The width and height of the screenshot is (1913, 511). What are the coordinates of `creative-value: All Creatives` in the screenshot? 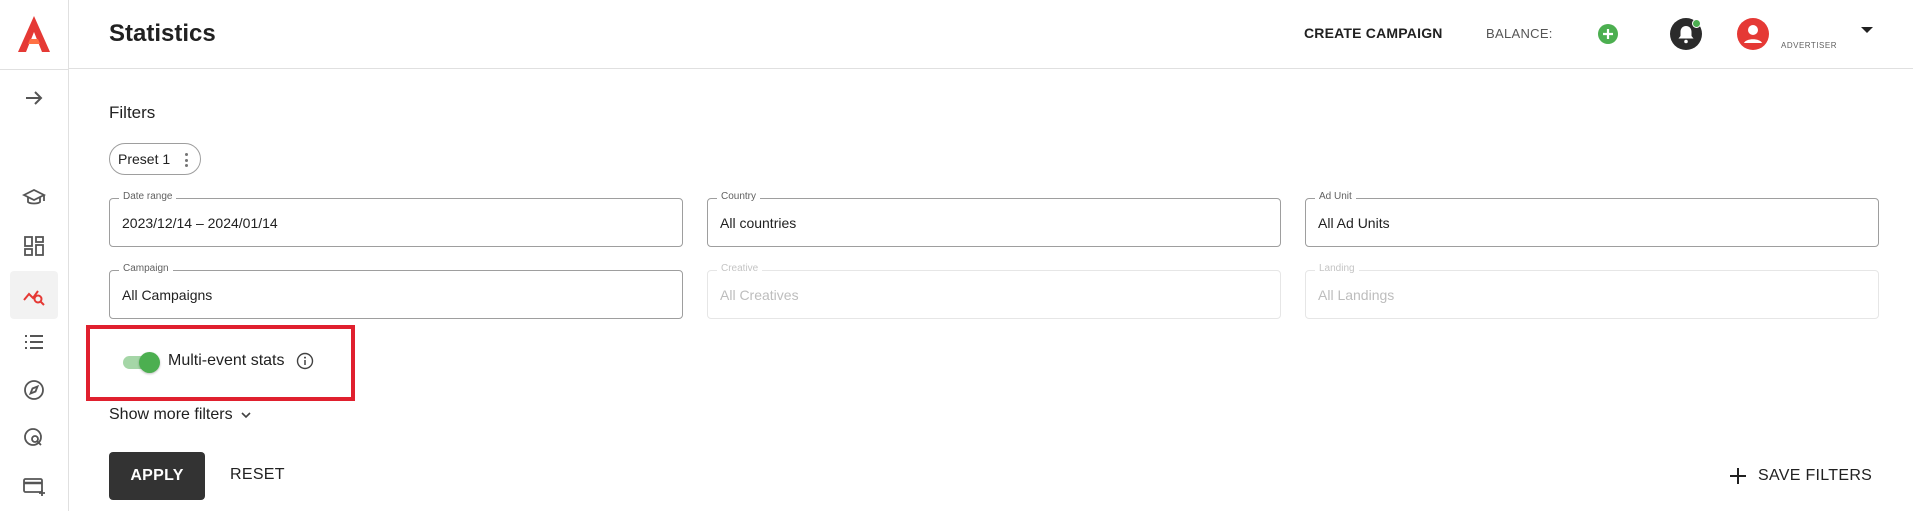 It's located at (759, 295).